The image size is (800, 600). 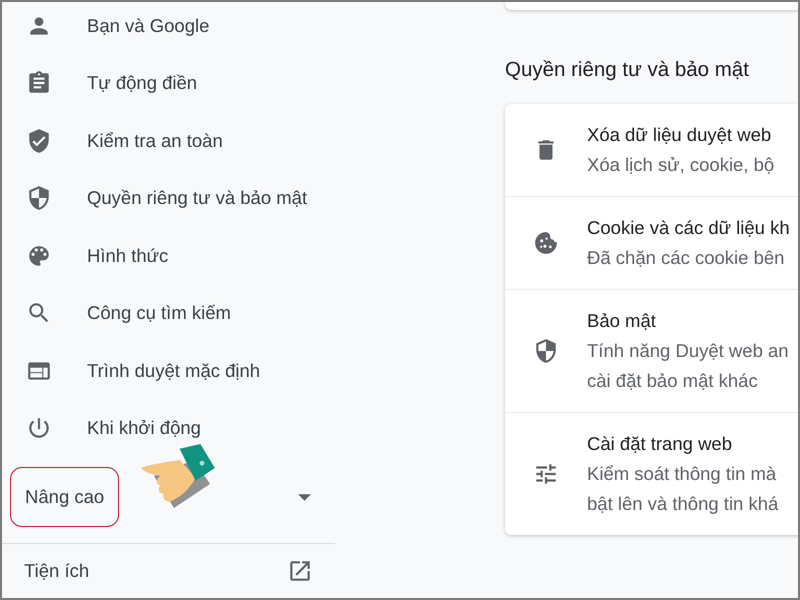 What do you see at coordinates (168, 141) in the screenshot?
I see `sidebar-item: Kiểm tra an toàn` at bounding box center [168, 141].